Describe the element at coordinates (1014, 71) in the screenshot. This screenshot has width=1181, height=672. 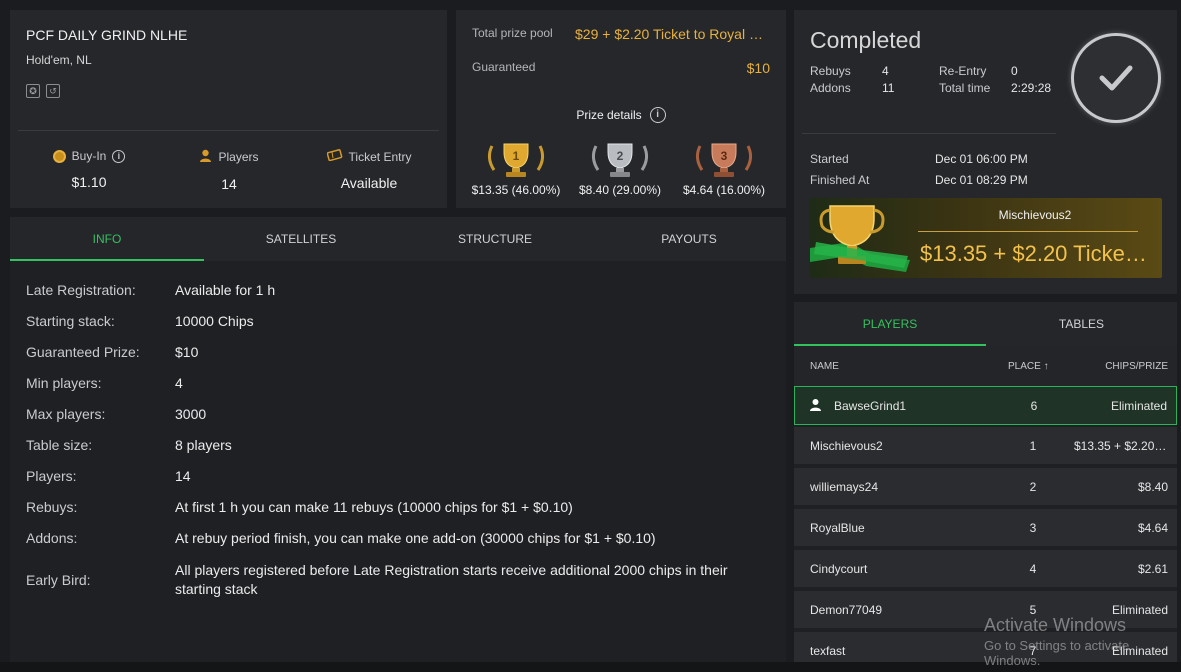
I see `reentry-value: 0` at that location.